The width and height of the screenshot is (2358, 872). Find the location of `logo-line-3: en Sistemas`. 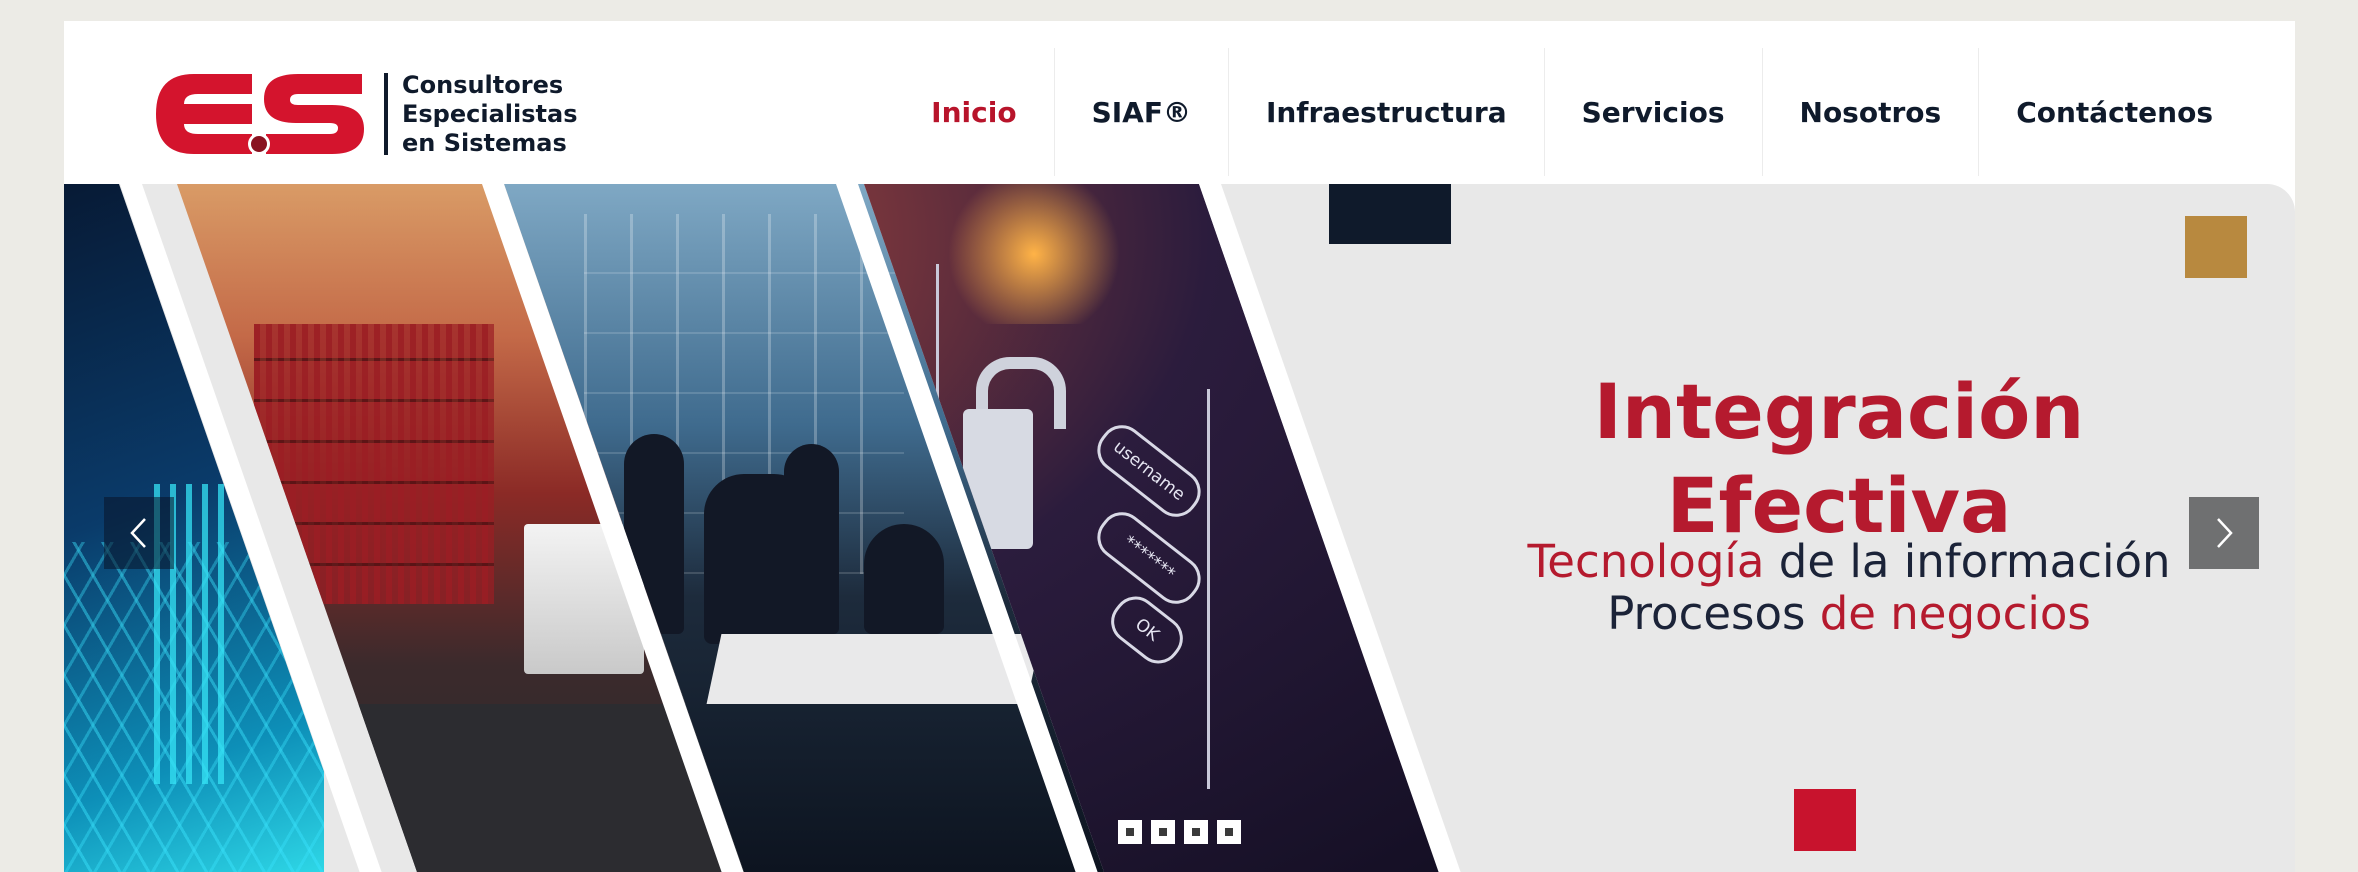

logo-line-3: en Sistemas is located at coordinates (484, 142).